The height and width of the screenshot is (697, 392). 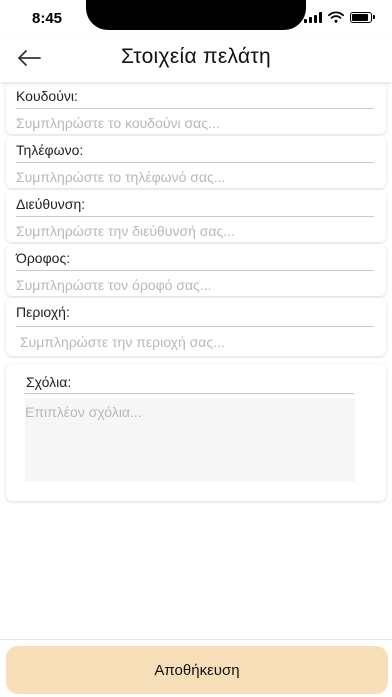 I want to click on floor-input, so click(x=195, y=285).